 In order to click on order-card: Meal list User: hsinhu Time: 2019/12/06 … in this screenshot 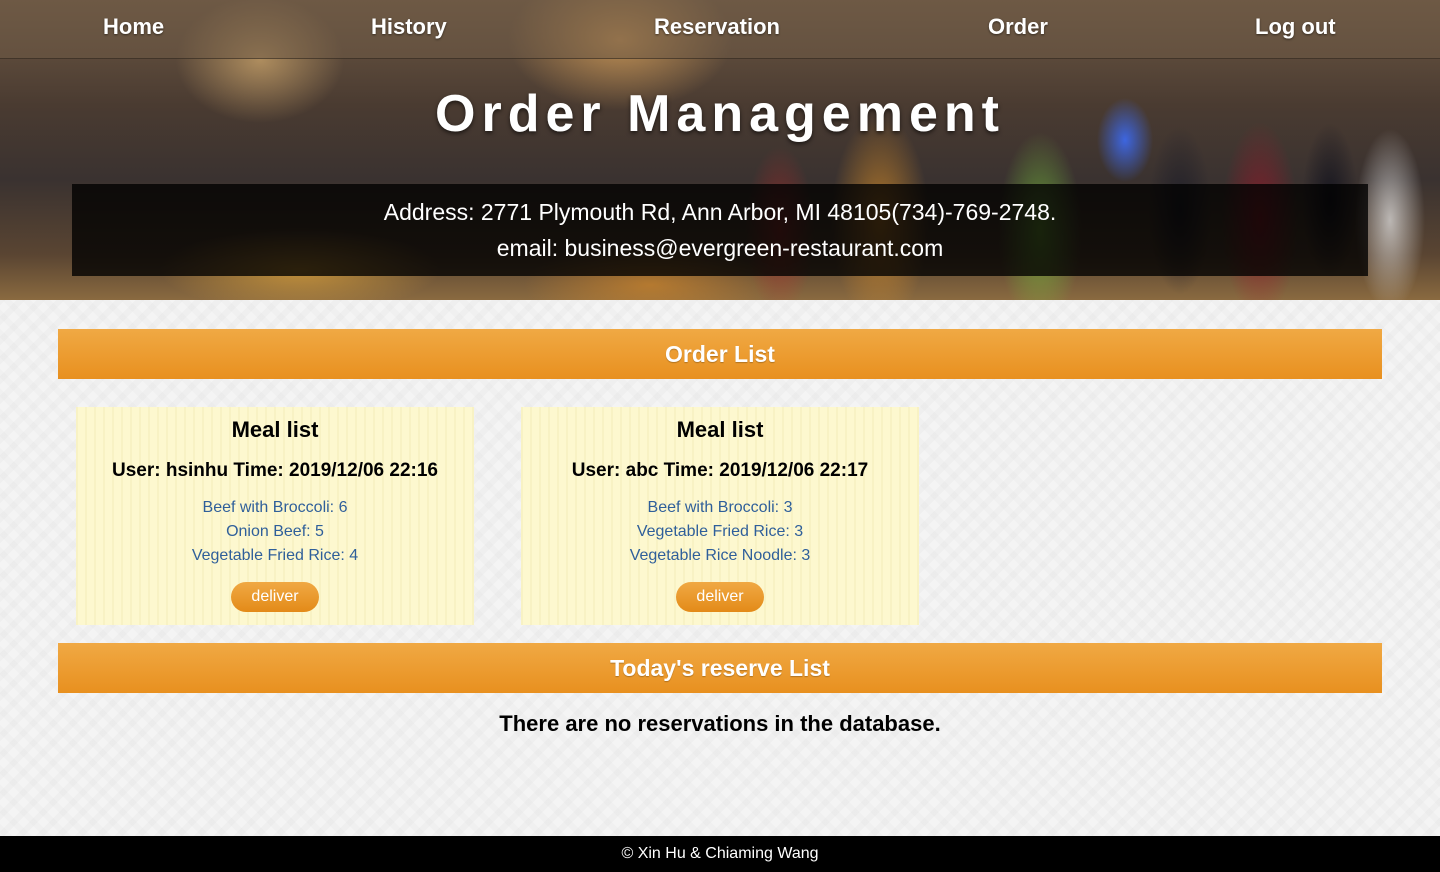, I will do `click(275, 516)`.